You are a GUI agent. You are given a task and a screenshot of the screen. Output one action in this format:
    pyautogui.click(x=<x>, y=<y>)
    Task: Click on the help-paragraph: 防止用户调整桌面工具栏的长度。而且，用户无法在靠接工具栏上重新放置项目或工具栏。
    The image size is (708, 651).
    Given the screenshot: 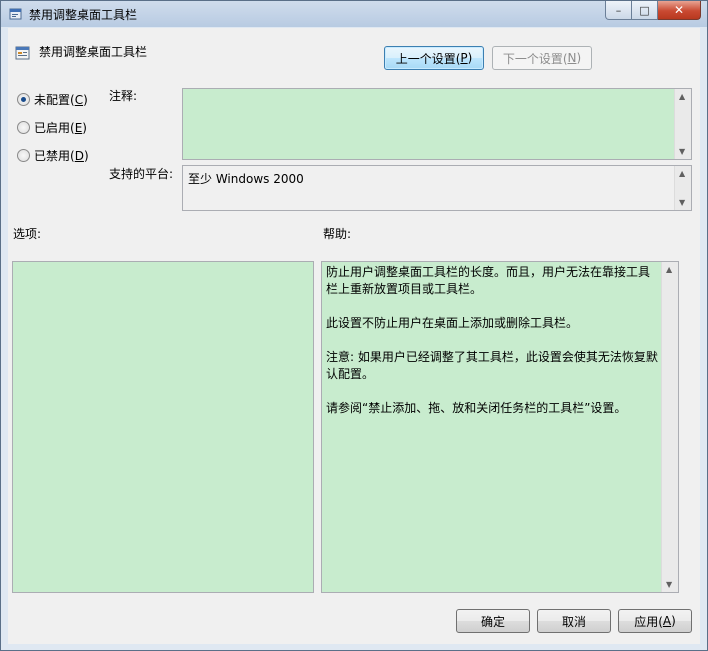 What is the action you would take?
    pyautogui.click(x=488, y=280)
    